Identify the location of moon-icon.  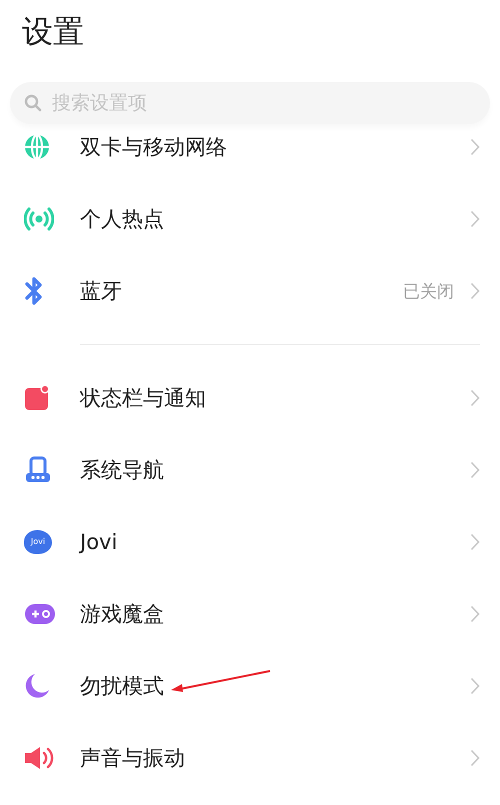
(37, 686).